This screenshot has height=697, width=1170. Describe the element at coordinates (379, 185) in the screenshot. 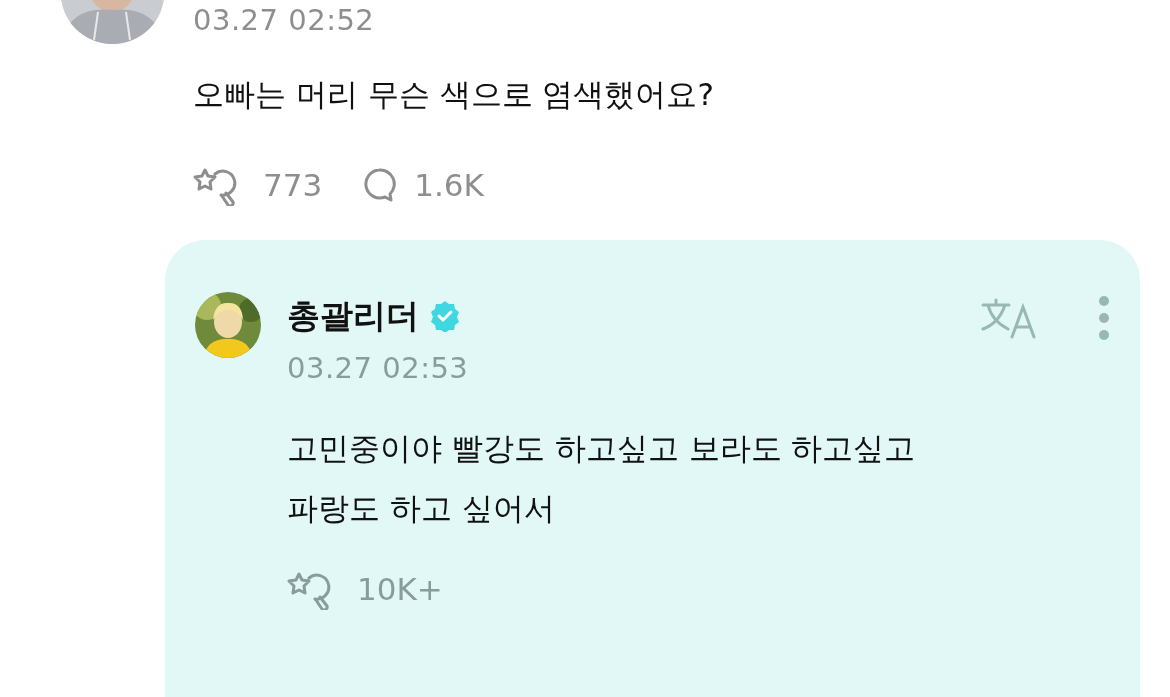

I see `comment-icon` at that location.